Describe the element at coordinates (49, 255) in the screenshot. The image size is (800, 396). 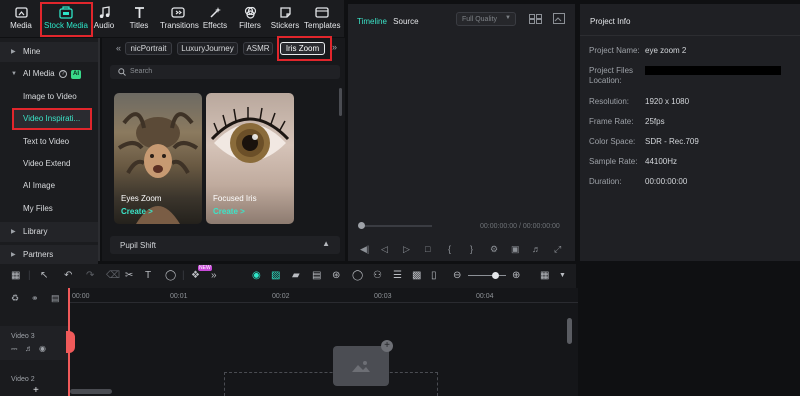
I see `sidebar-item-partners: ▶ Partners` at that location.